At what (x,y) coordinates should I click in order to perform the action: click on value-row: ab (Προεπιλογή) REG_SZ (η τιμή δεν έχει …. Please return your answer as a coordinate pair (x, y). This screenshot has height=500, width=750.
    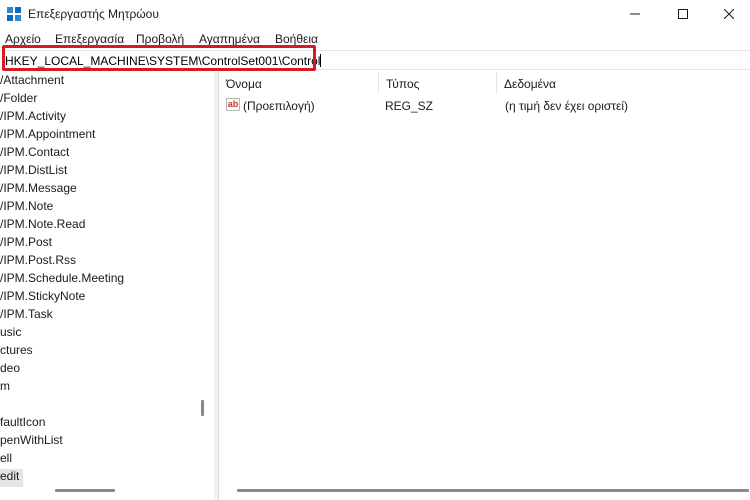
    Looking at the image, I should click on (484, 105).